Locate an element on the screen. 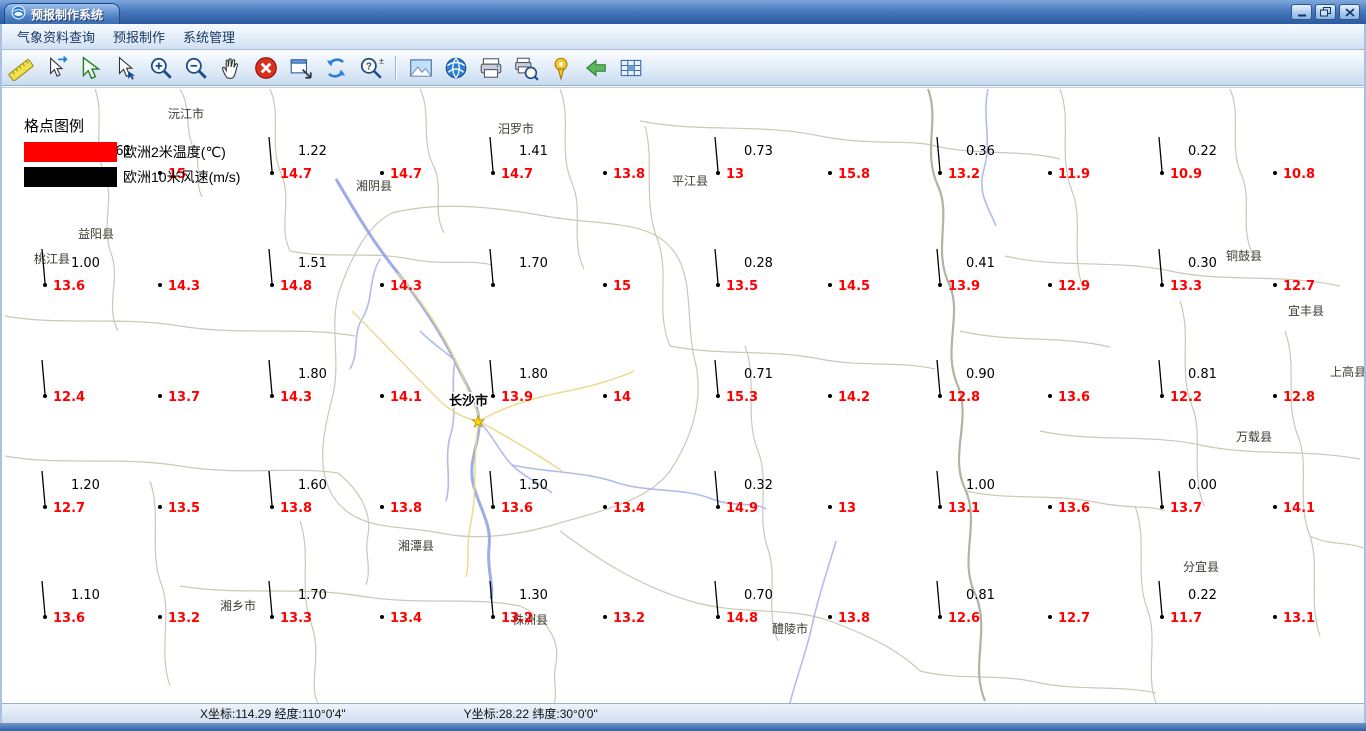 Image resolution: width=1366 pixels, height=731 pixels. zoom-out-icon is located at coordinates (196, 68).